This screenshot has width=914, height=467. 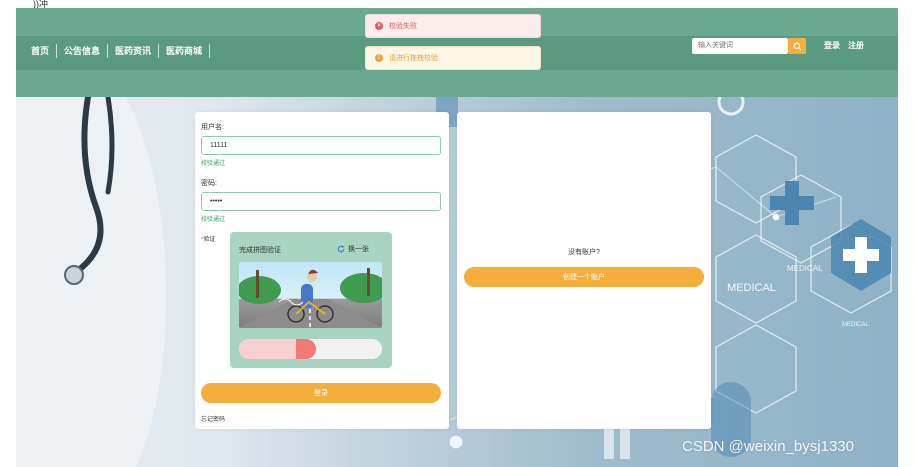 I want to click on forgot-password-link: 忘记密码, so click(x=213, y=418).